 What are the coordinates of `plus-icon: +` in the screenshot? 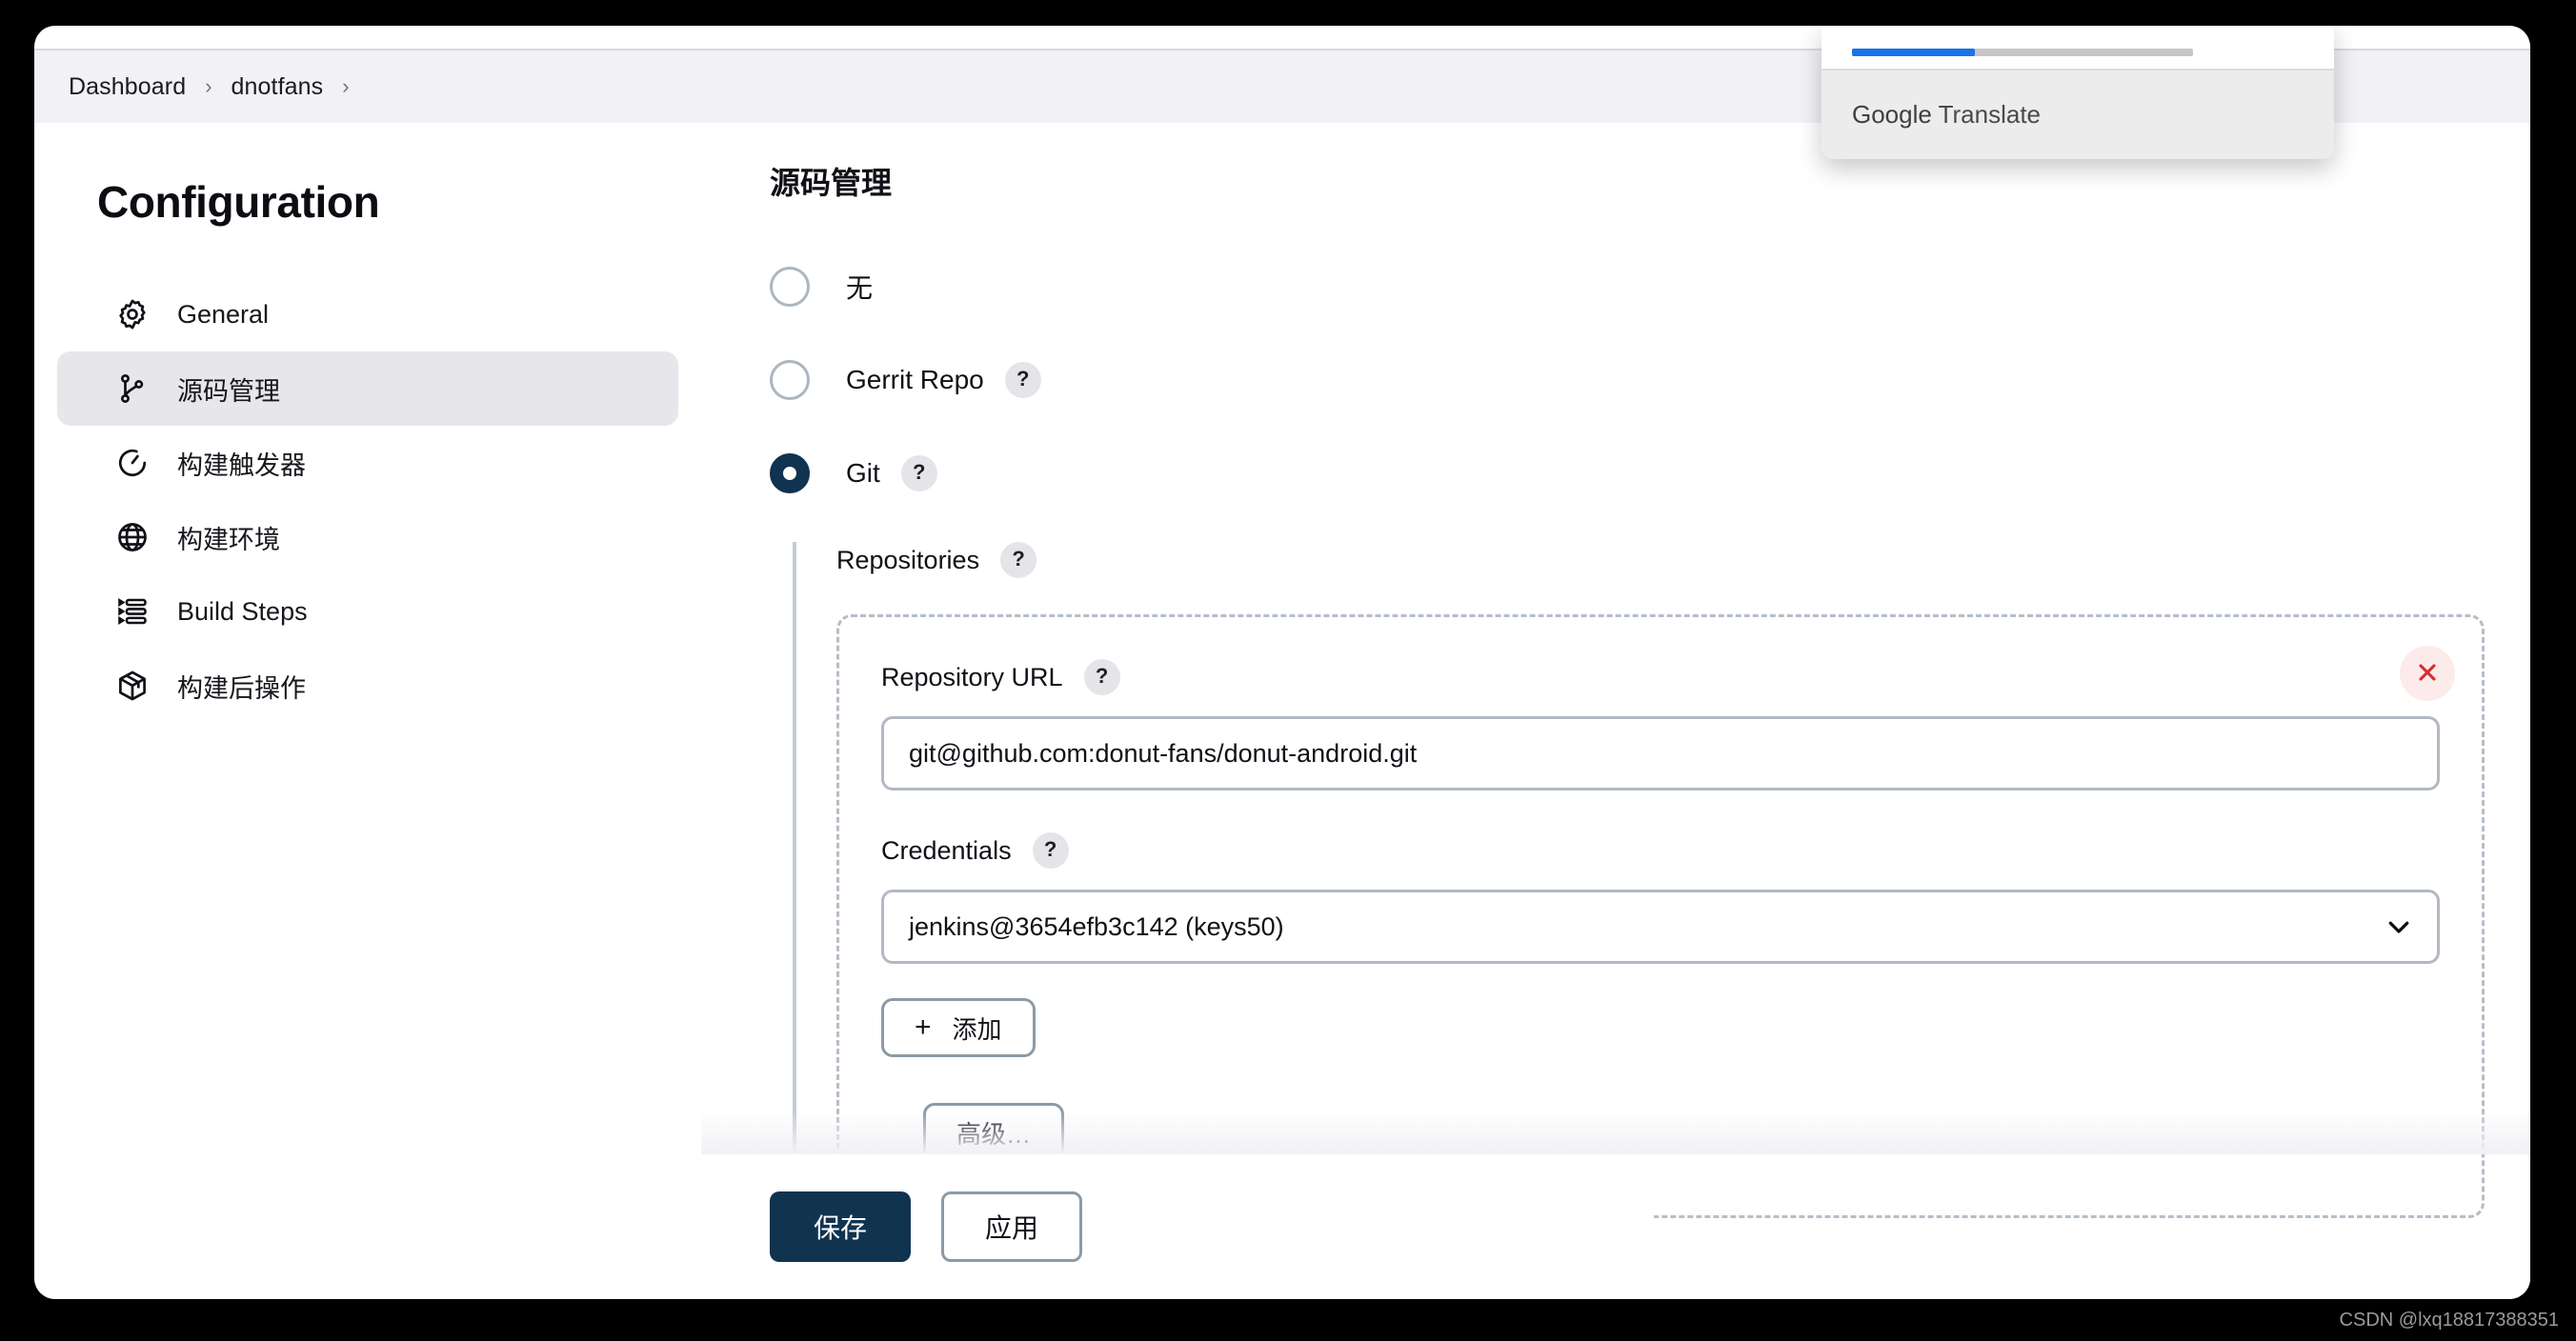 It's located at (923, 1027).